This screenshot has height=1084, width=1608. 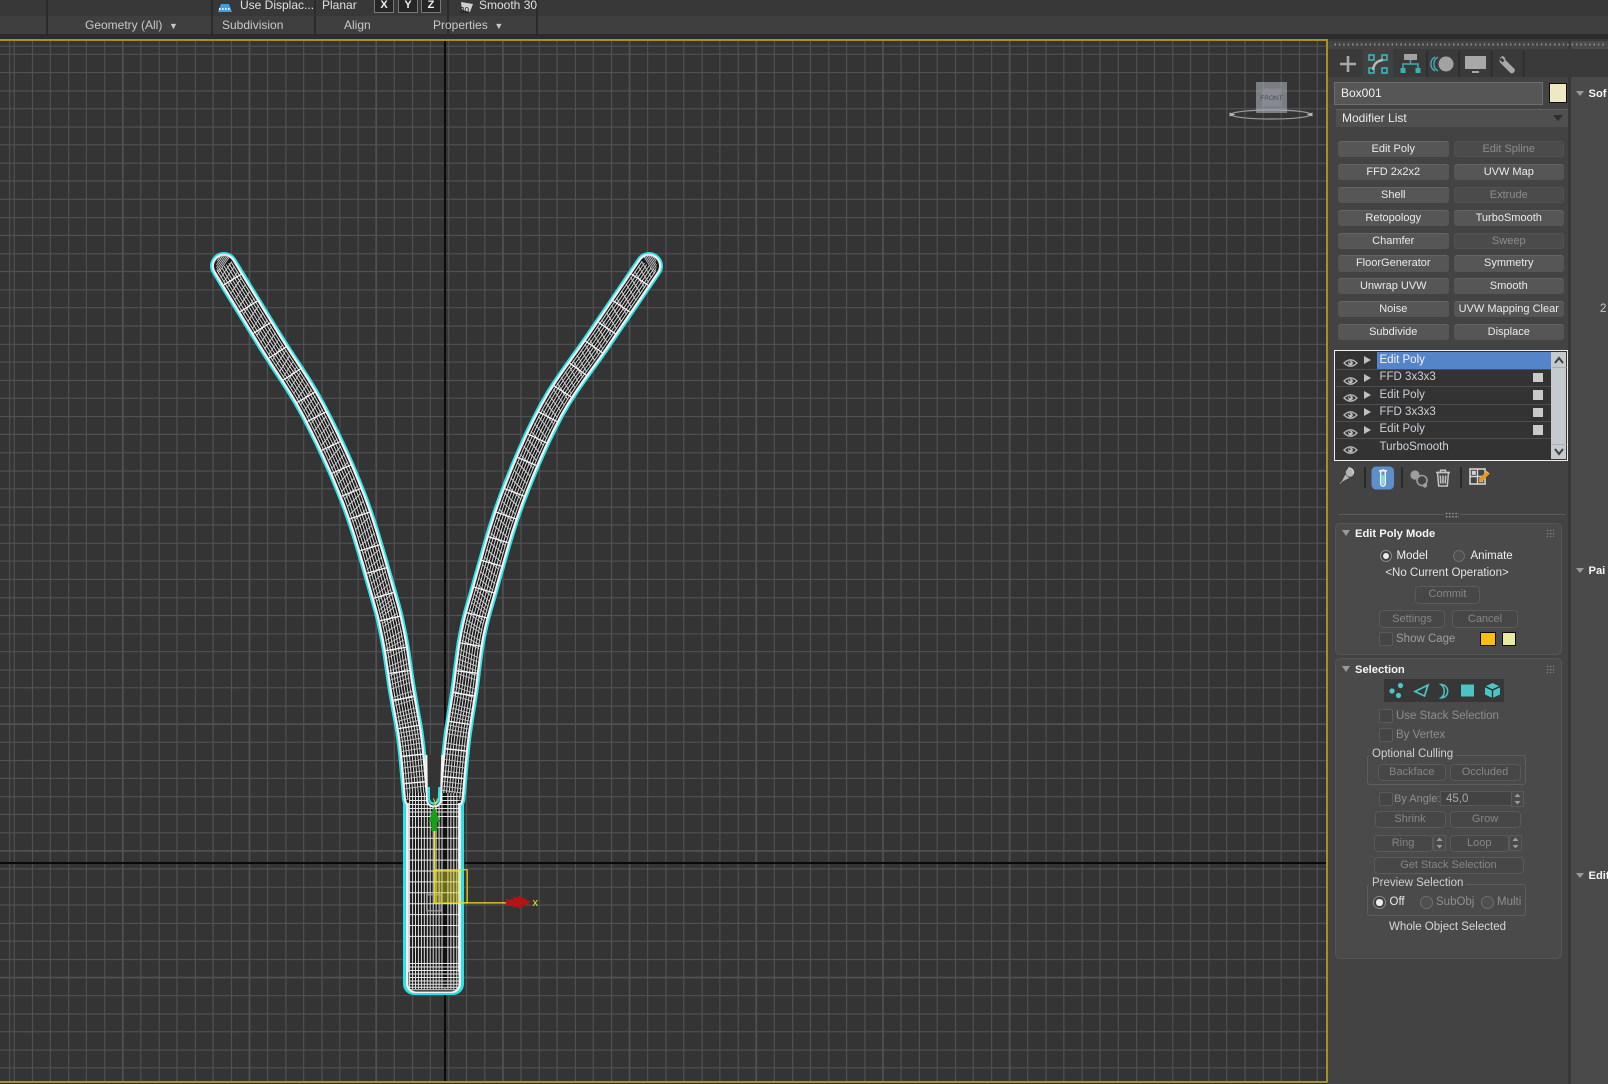 What do you see at coordinates (1271, 98) in the screenshot?
I see `svg-text: FRONT` at bounding box center [1271, 98].